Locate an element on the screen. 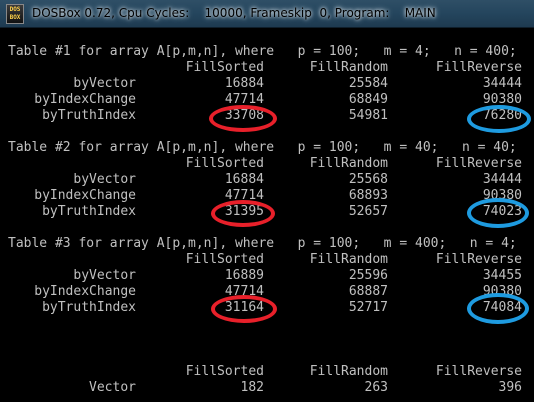 The height and width of the screenshot is (402, 534). dosbox-icon: DOS BOX is located at coordinates (15, 14).